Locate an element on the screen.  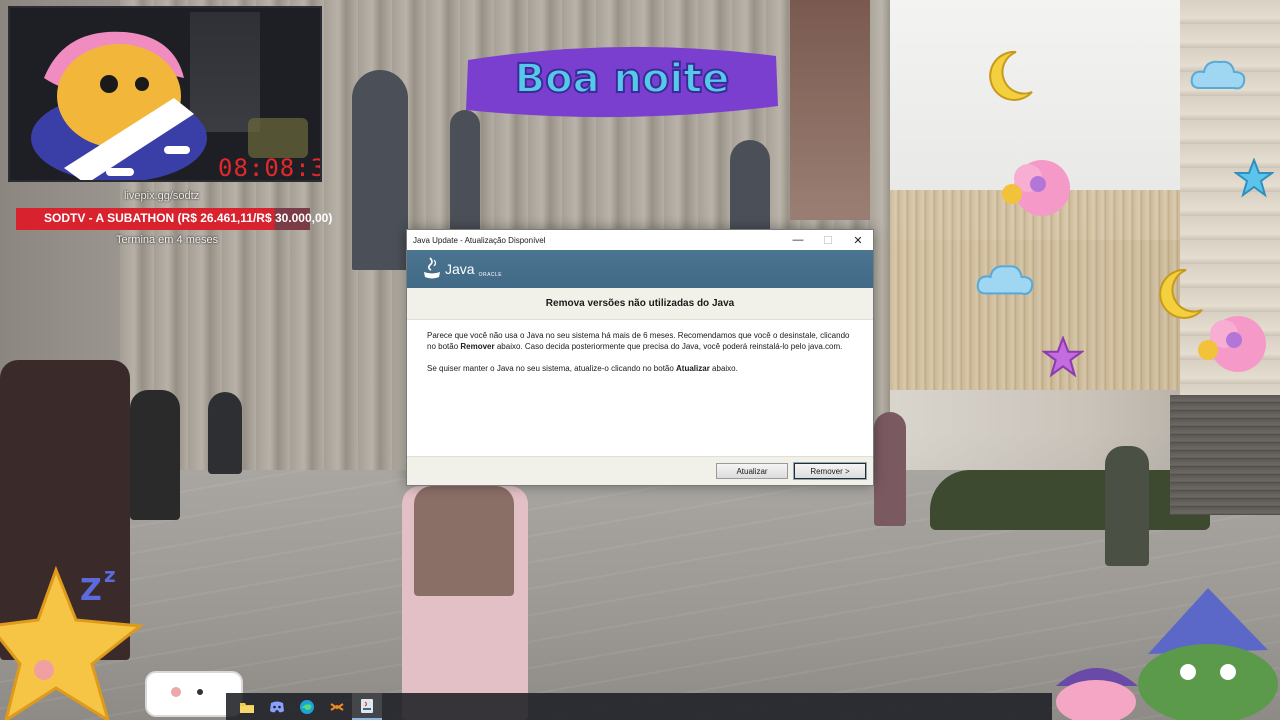
oracle-wordmark: ORACLE is located at coordinates (490, 275).